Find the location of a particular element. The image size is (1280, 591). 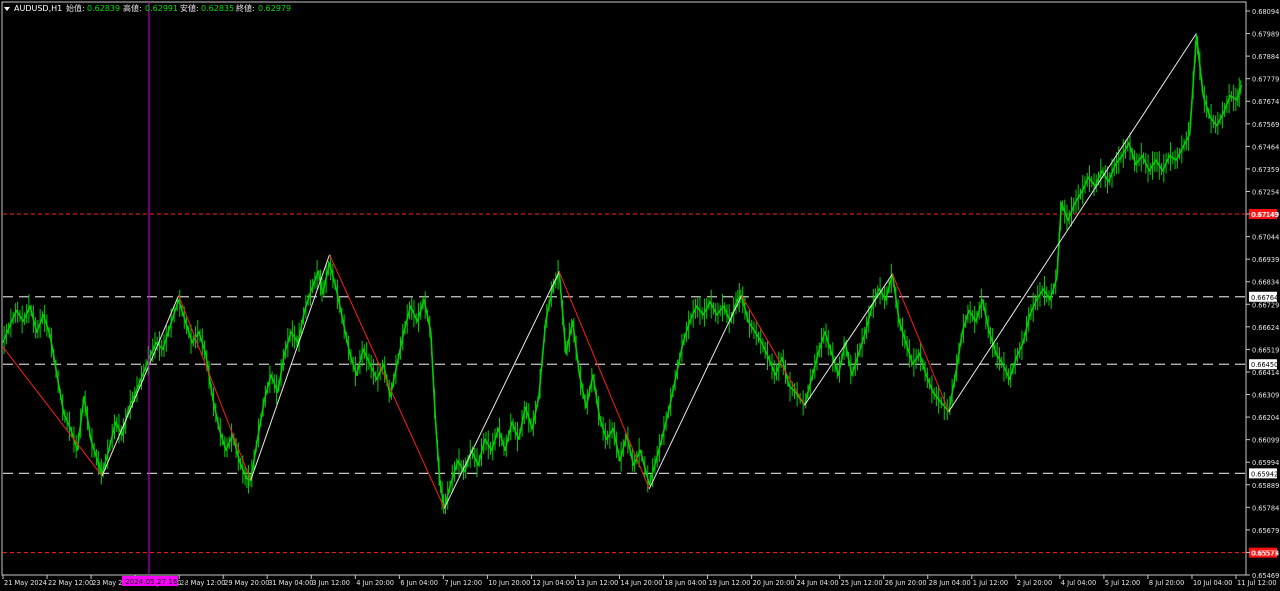

y-tick-label: 0.65994 is located at coordinates (1265, 463).